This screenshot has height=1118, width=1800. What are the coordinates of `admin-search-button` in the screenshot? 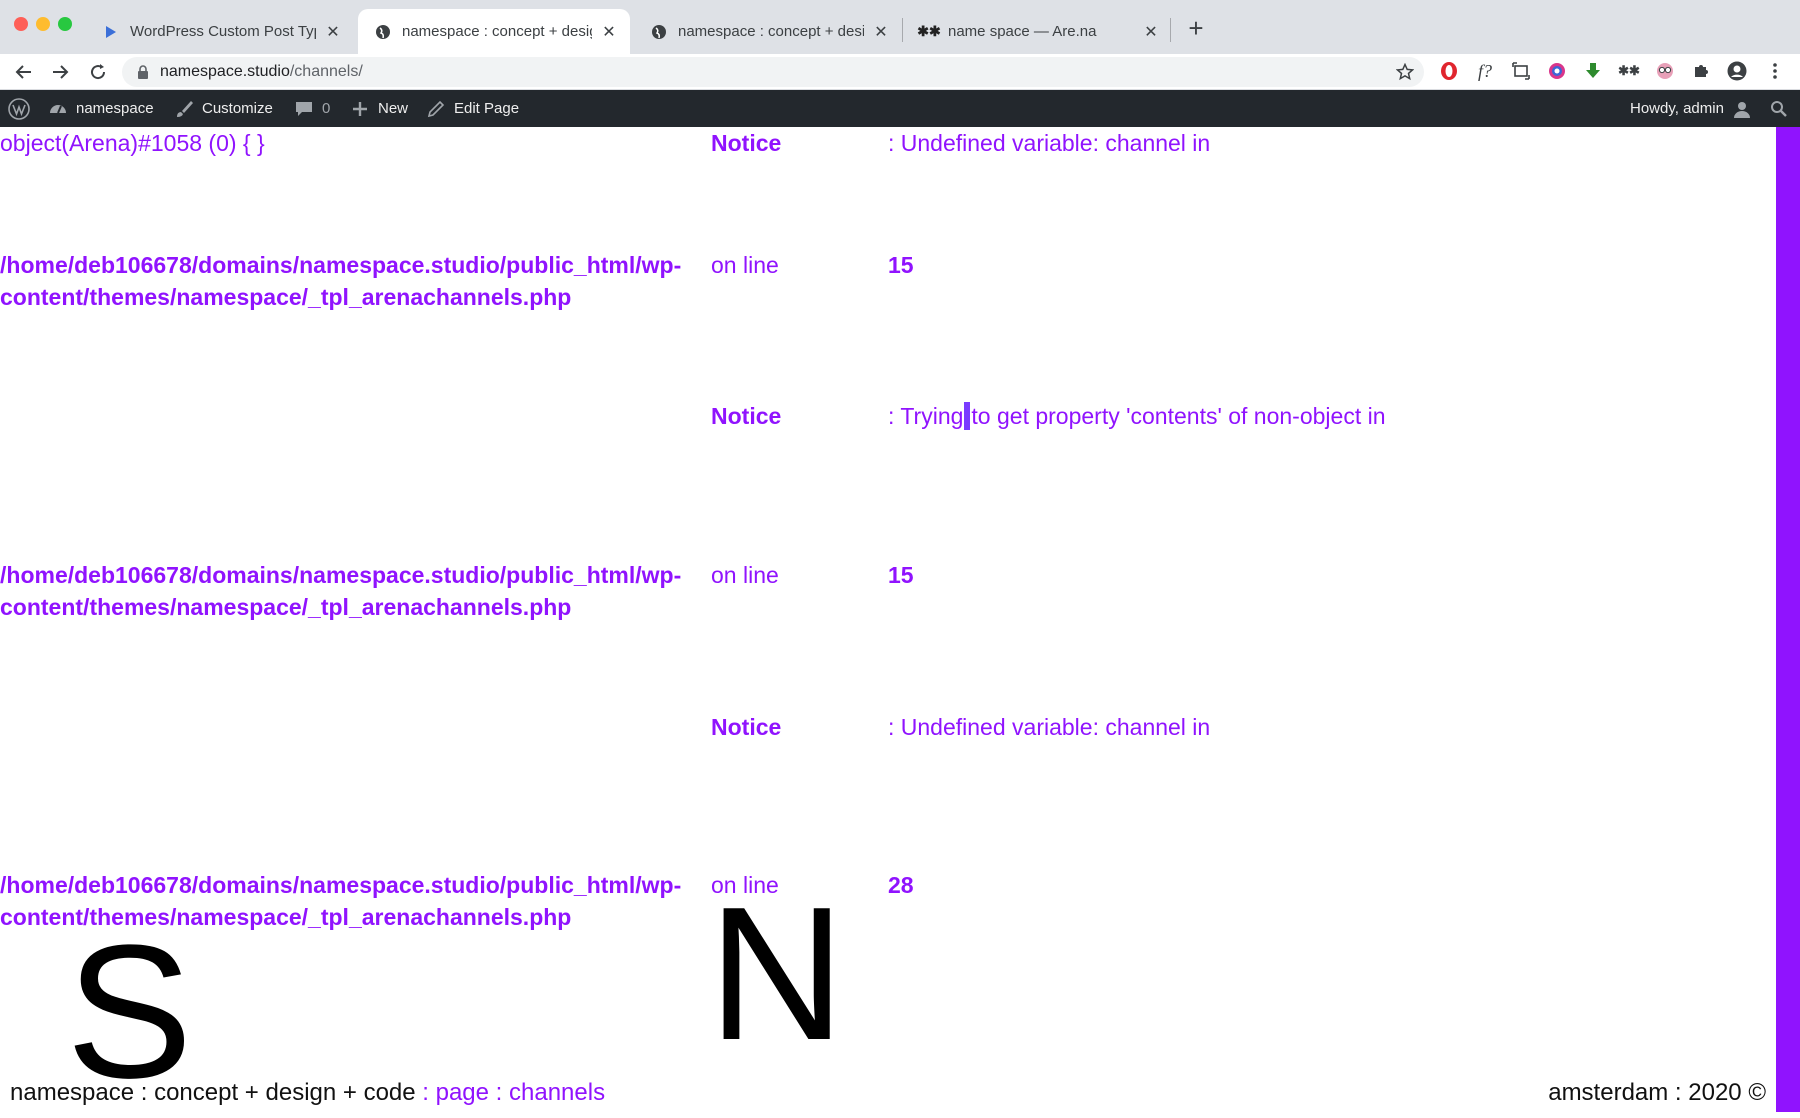 It's located at (1779, 108).